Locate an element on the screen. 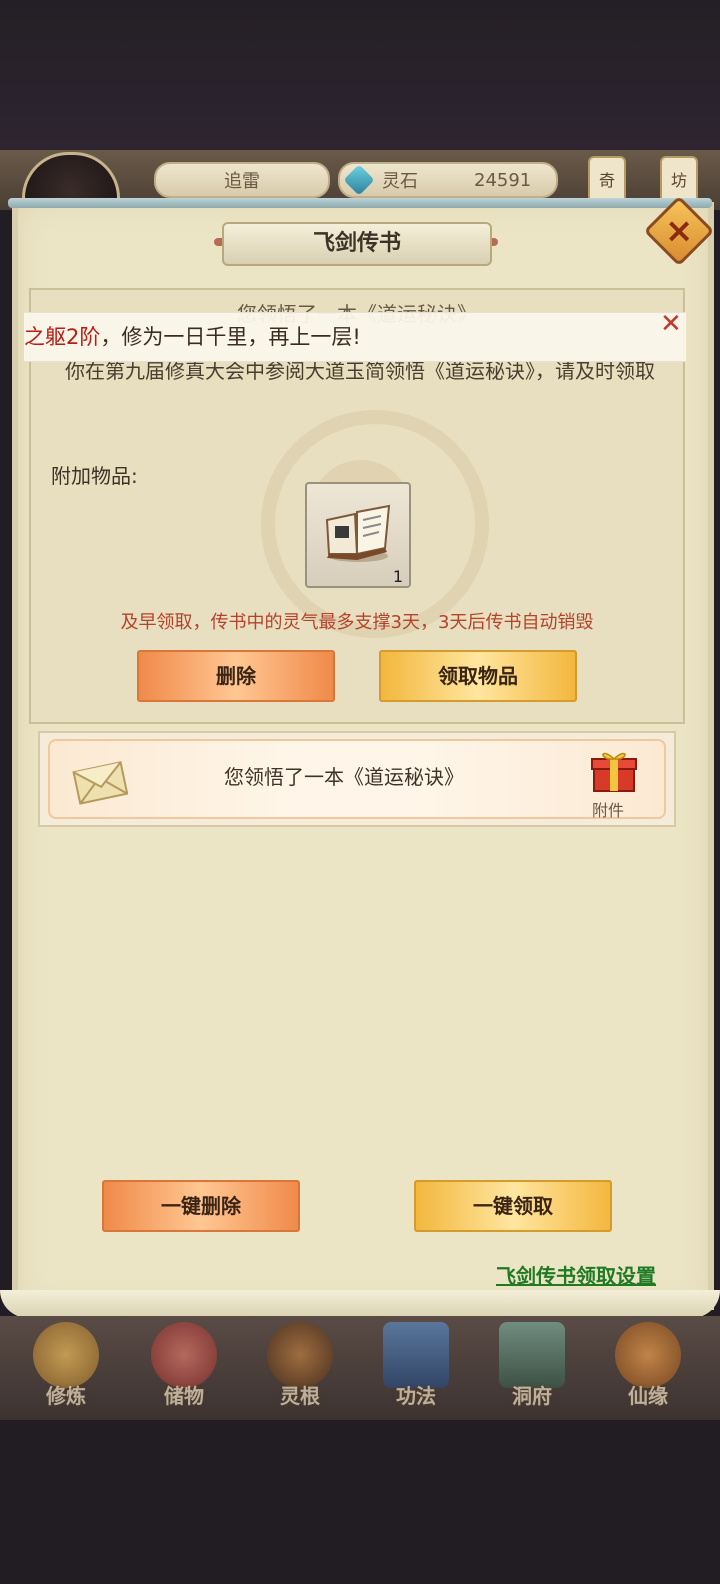  attachment-tag: 附件 is located at coordinates (608, 810).